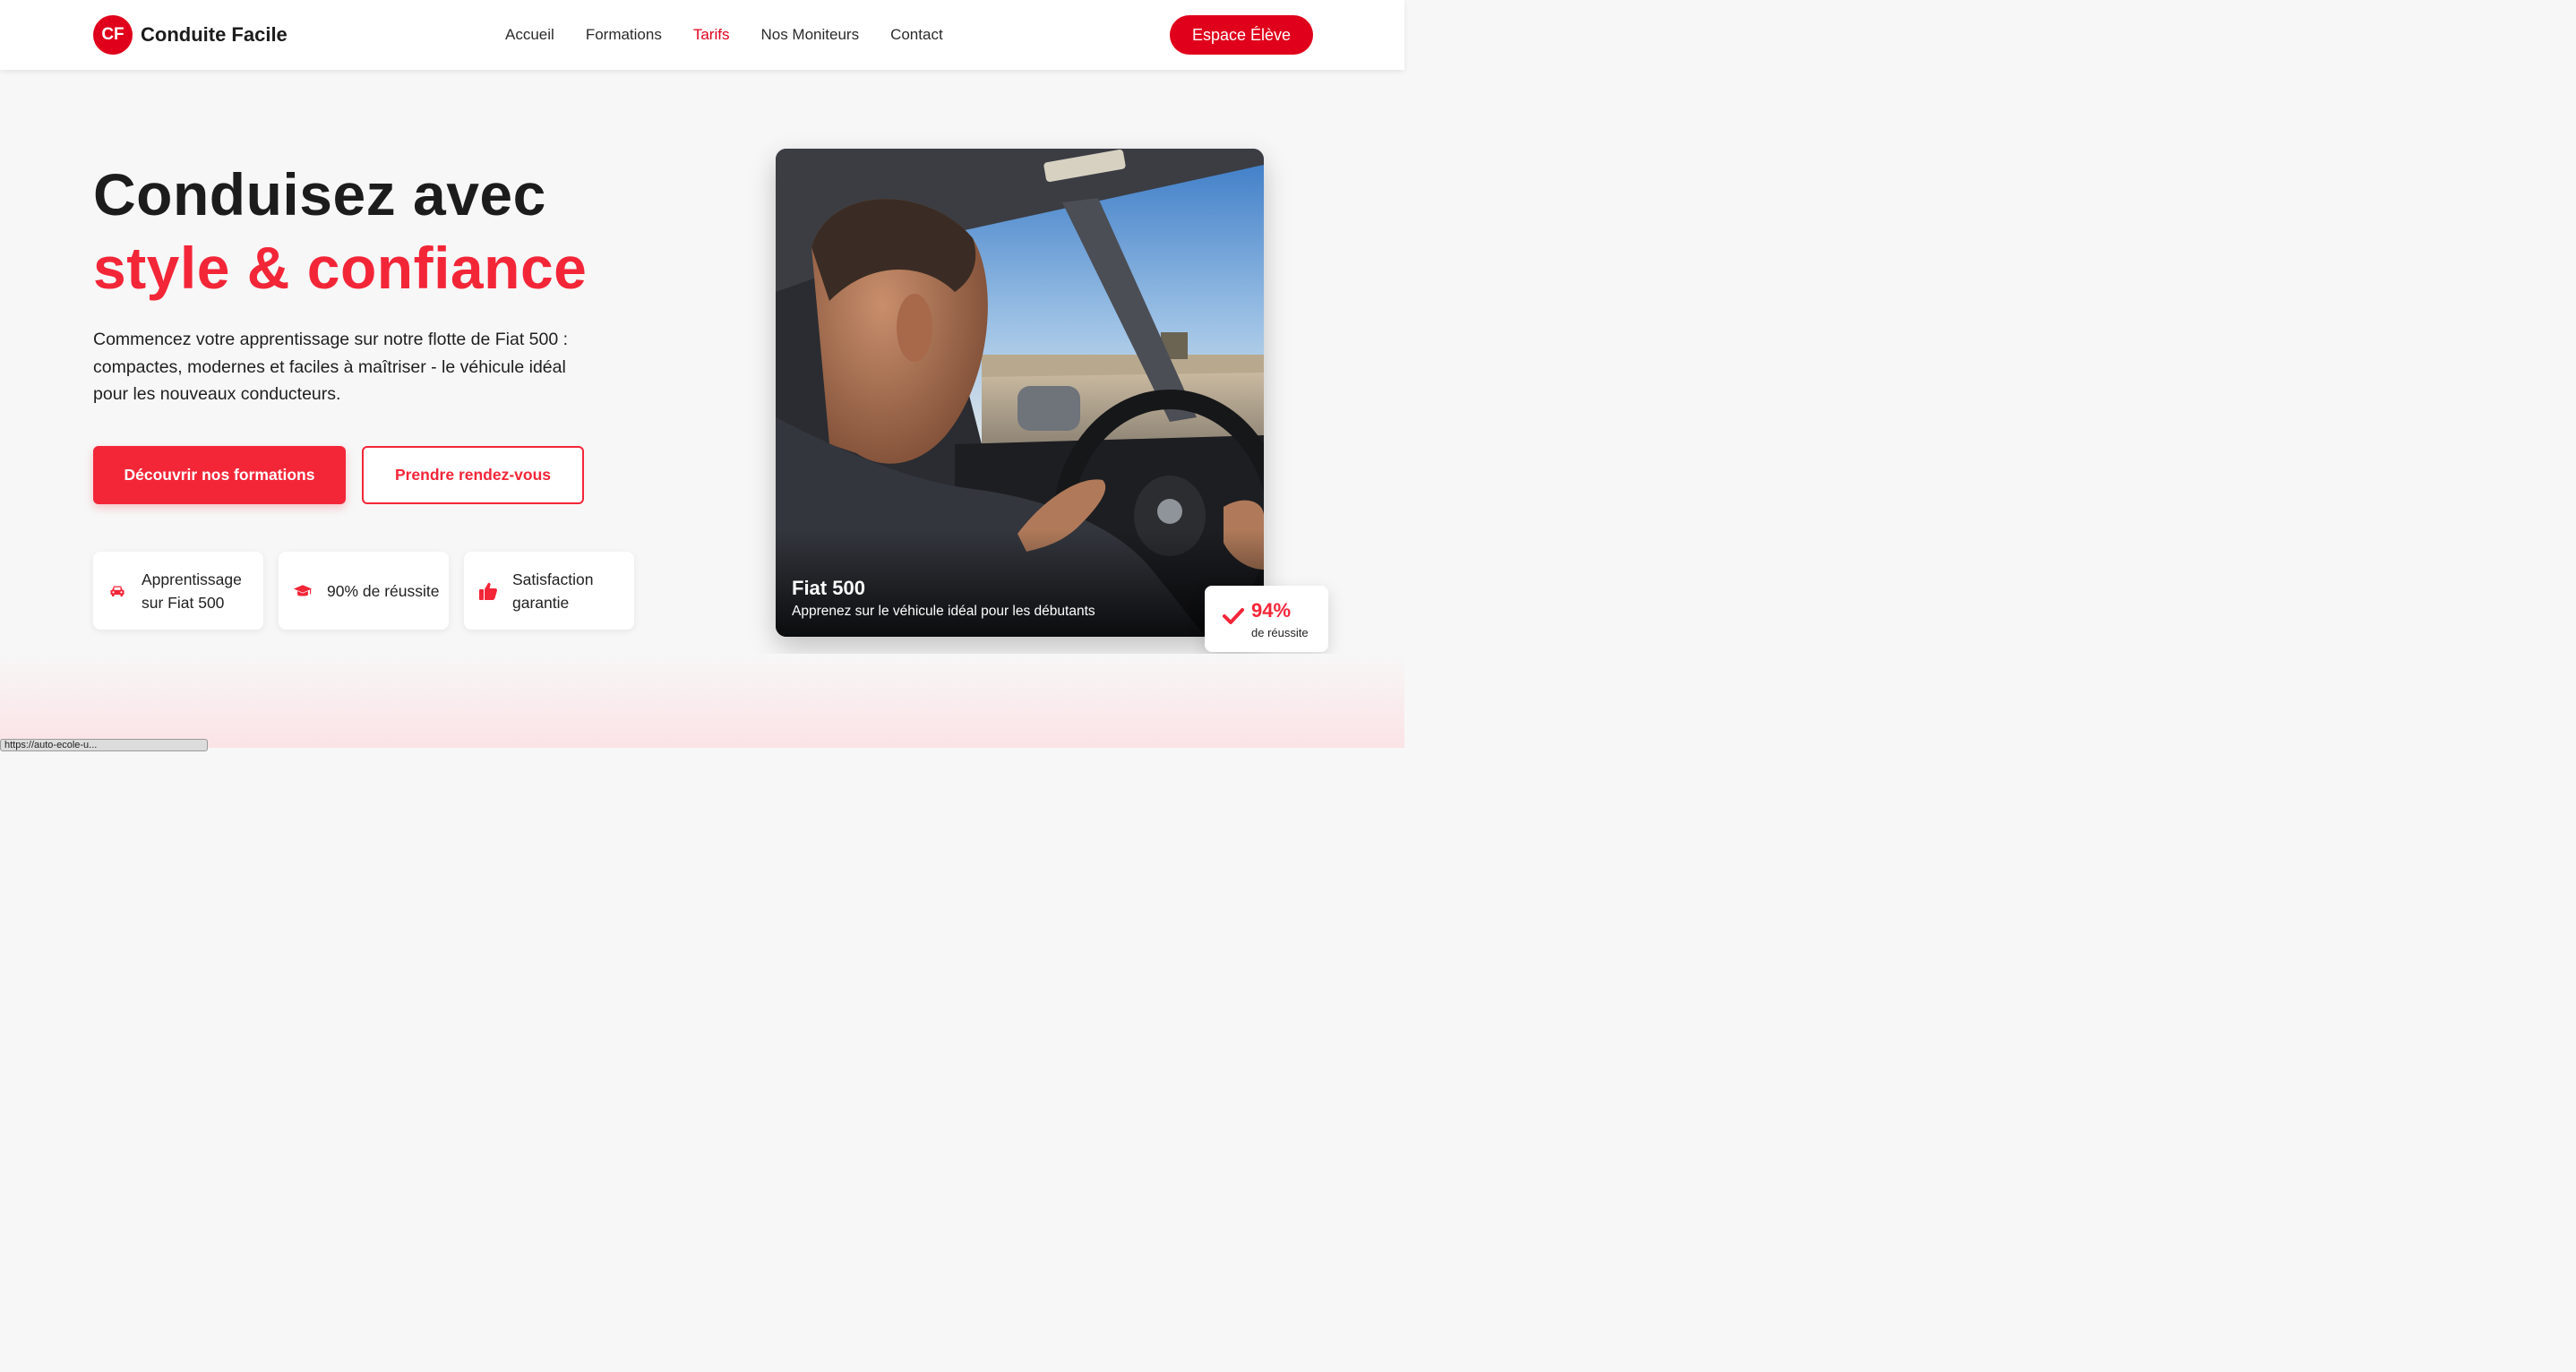  I want to click on success-rate-badge: 94% de réussite, so click(1266, 619).